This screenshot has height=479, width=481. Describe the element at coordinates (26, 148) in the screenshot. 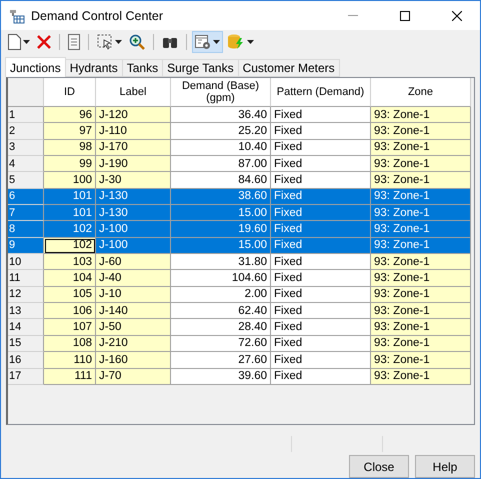

I see `row-header: 3` at that location.